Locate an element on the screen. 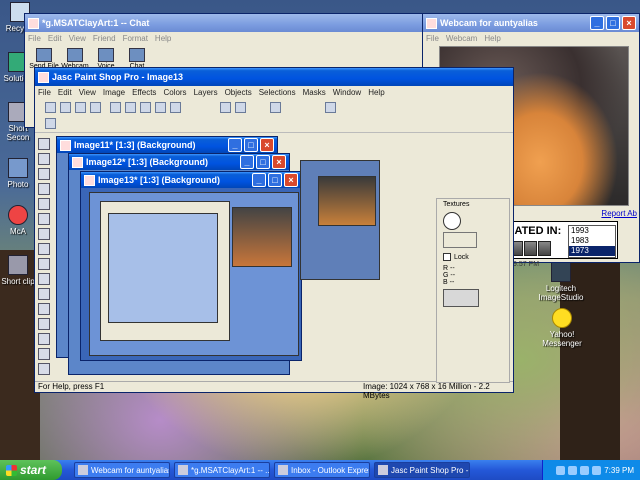 This screenshot has height=480, width=640. psp-menu-file: File is located at coordinates (44, 92).